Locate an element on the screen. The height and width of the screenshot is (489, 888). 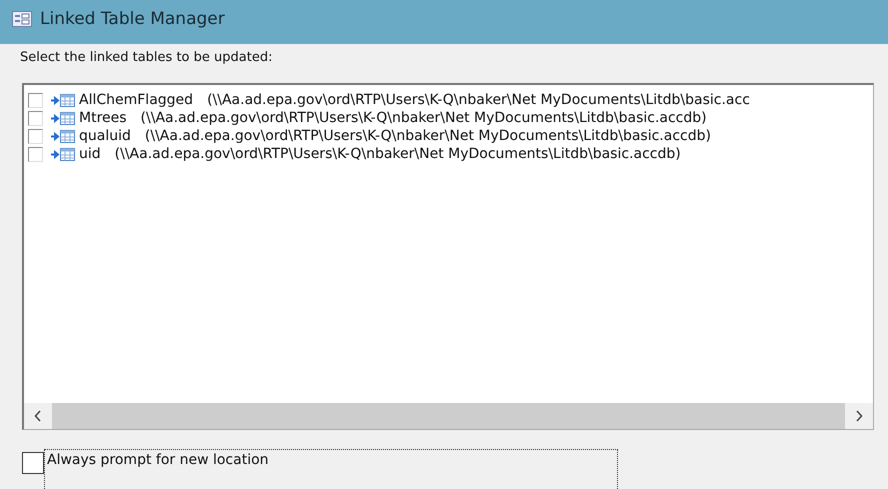
window-title: Linked Table Manager is located at coordinates (132, 19).